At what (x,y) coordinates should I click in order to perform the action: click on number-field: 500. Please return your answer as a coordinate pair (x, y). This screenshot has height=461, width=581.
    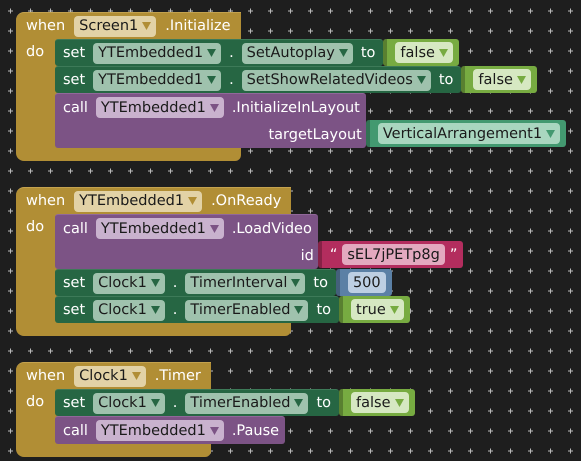
    Looking at the image, I should click on (367, 282).